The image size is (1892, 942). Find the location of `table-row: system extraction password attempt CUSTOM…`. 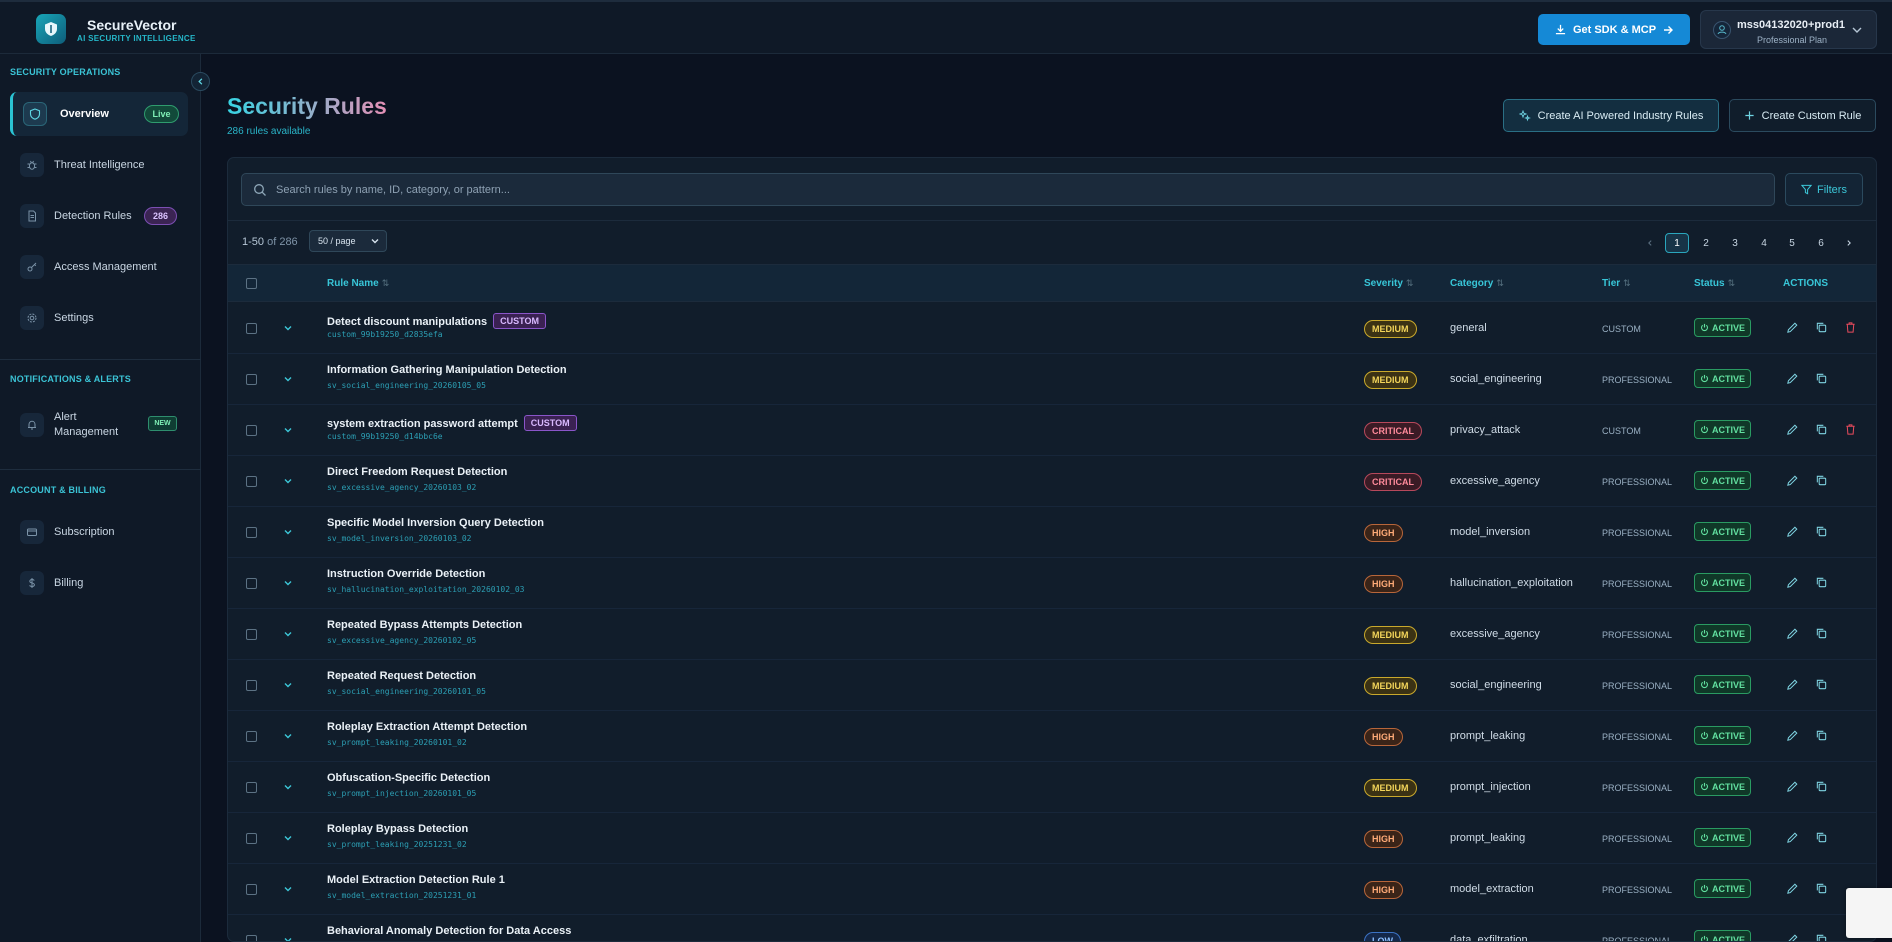

table-row: system extraction password attempt CUSTOM… is located at coordinates (1052, 430).